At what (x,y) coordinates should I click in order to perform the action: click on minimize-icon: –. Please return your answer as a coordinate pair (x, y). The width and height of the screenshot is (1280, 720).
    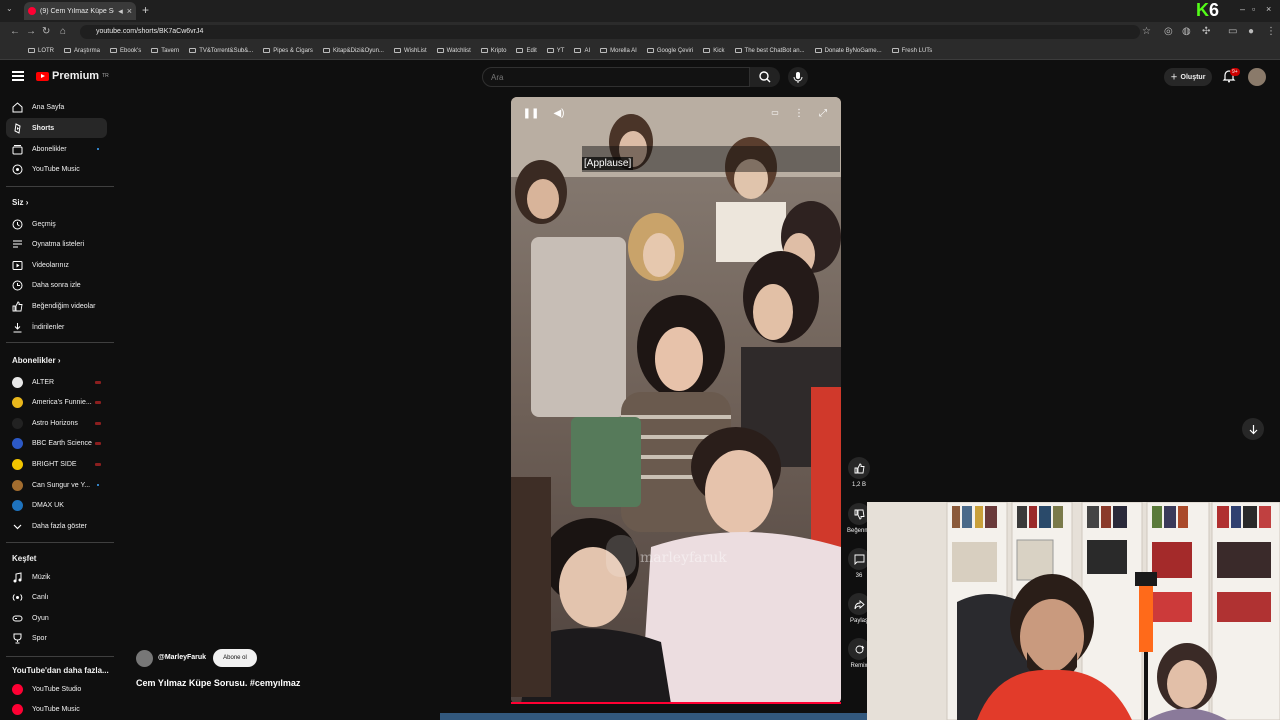
    Looking at the image, I should click on (1242, 9).